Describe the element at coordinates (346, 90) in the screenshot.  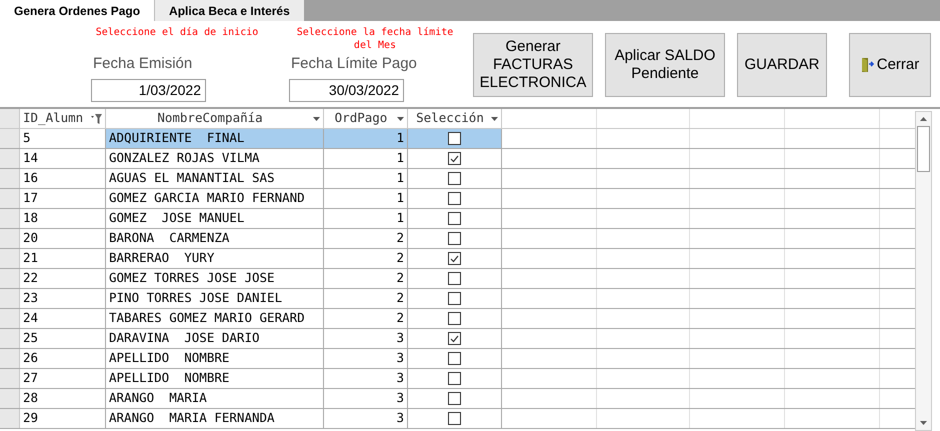
I see `date-field: 30/03/2022` at that location.